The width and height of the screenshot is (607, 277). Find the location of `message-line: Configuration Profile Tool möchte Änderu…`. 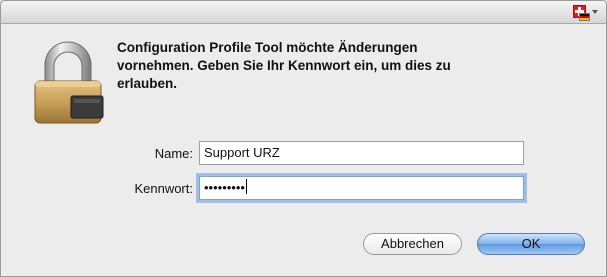

message-line: Configuration Profile Tool möchte Änderu… is located at coordinates (267, 47).